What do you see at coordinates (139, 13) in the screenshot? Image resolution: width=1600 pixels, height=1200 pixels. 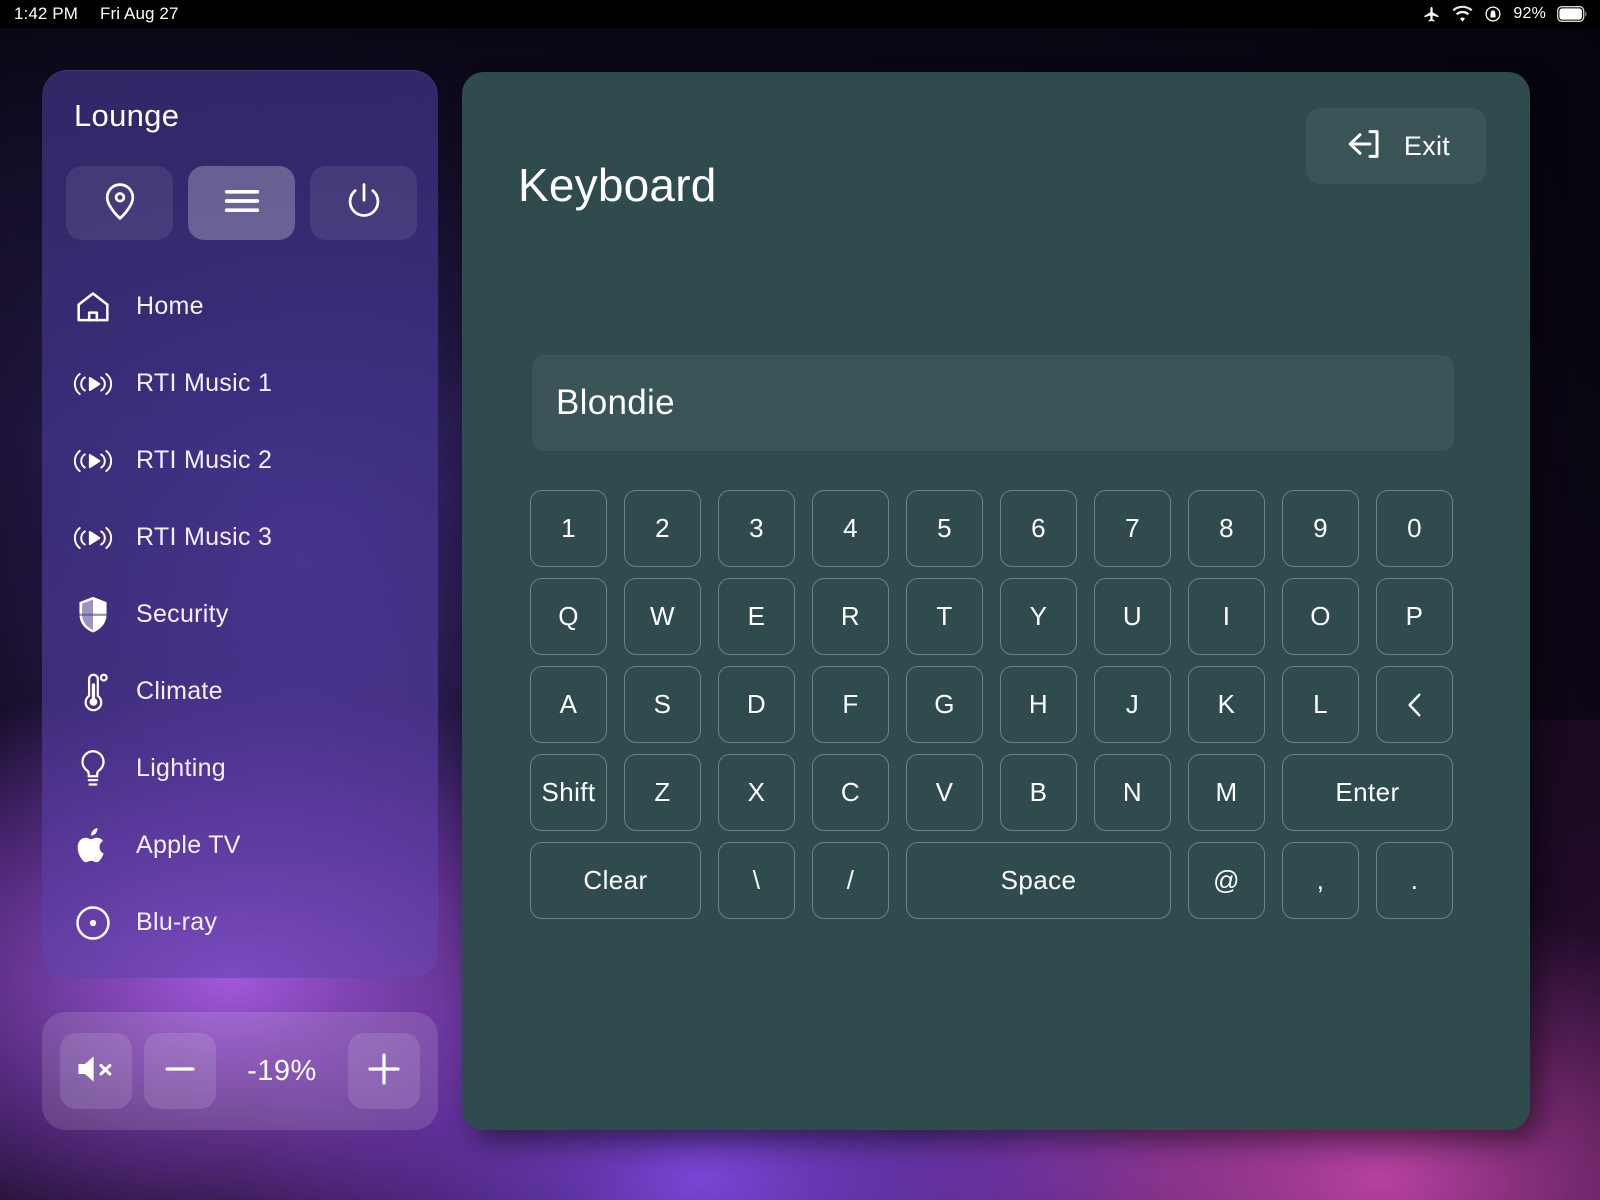 I see `status-bar-date: Fri Aug 27` at bounding box center [139, 13].